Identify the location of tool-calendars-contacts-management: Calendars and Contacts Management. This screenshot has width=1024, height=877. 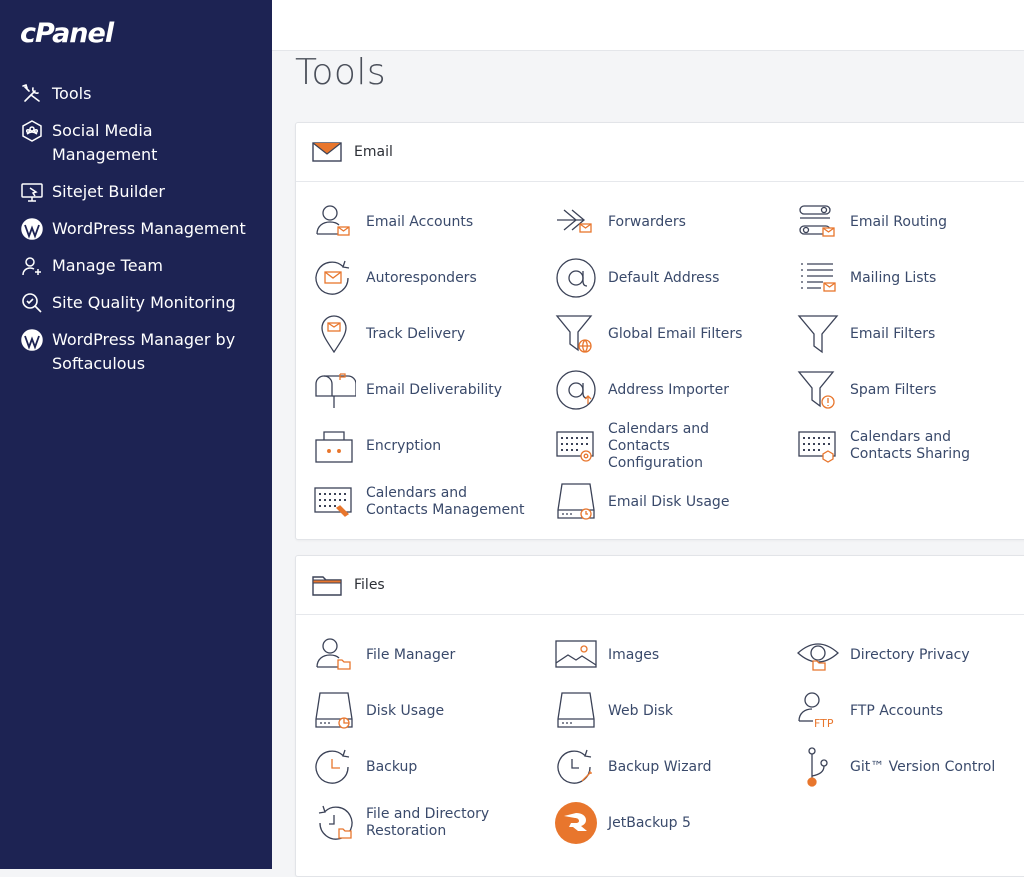
(419, 502).